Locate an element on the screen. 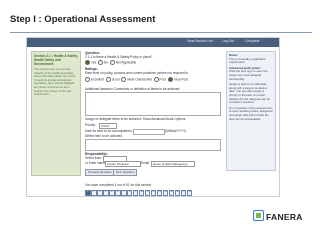  radio-very-poor is located at coordinates (171, 79).